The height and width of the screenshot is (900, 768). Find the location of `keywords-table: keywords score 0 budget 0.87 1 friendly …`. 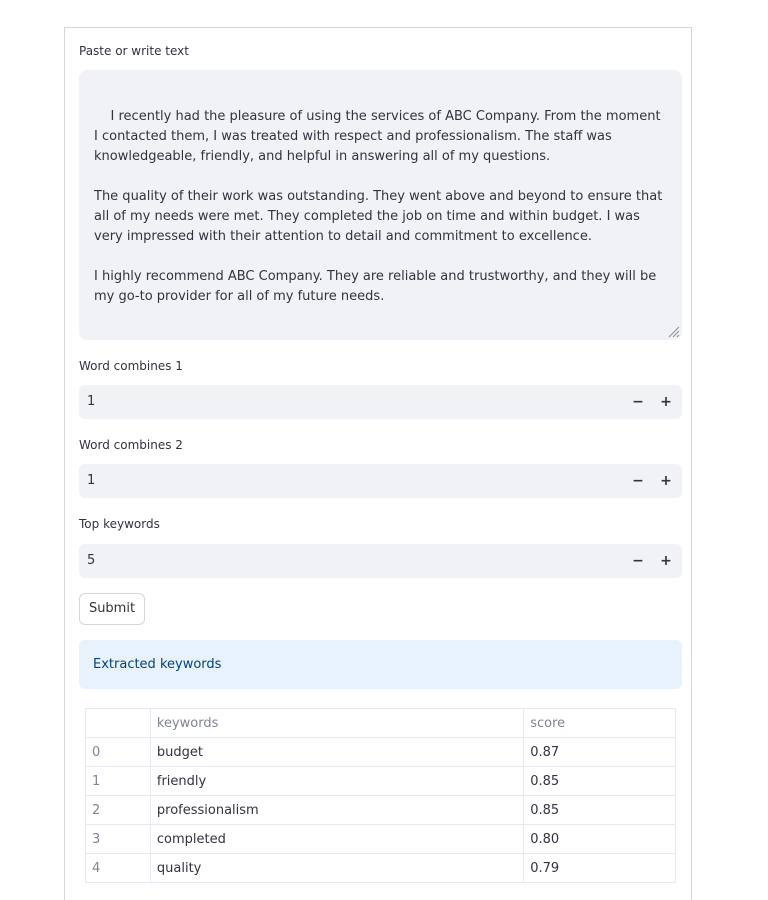

keywords-table: keywords score 0 budget 0.87 1 friendly … is located at coordinates (380, 795).